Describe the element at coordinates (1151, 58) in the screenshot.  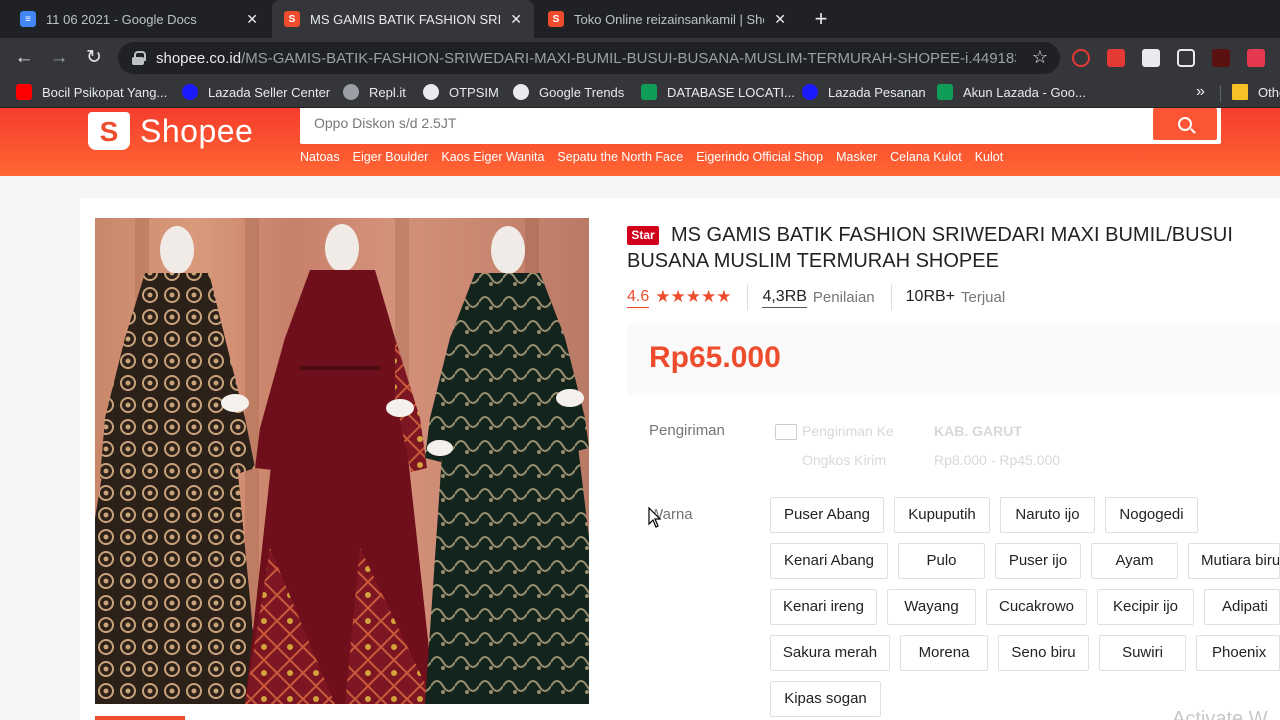
I see `document-extension-icon` at that location.